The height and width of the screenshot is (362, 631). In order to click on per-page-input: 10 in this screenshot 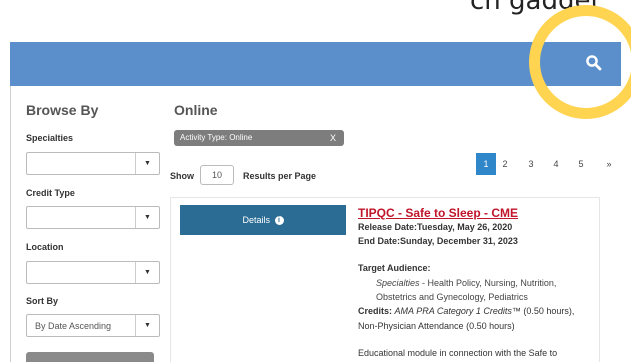, I will do `click(217, 175)`.